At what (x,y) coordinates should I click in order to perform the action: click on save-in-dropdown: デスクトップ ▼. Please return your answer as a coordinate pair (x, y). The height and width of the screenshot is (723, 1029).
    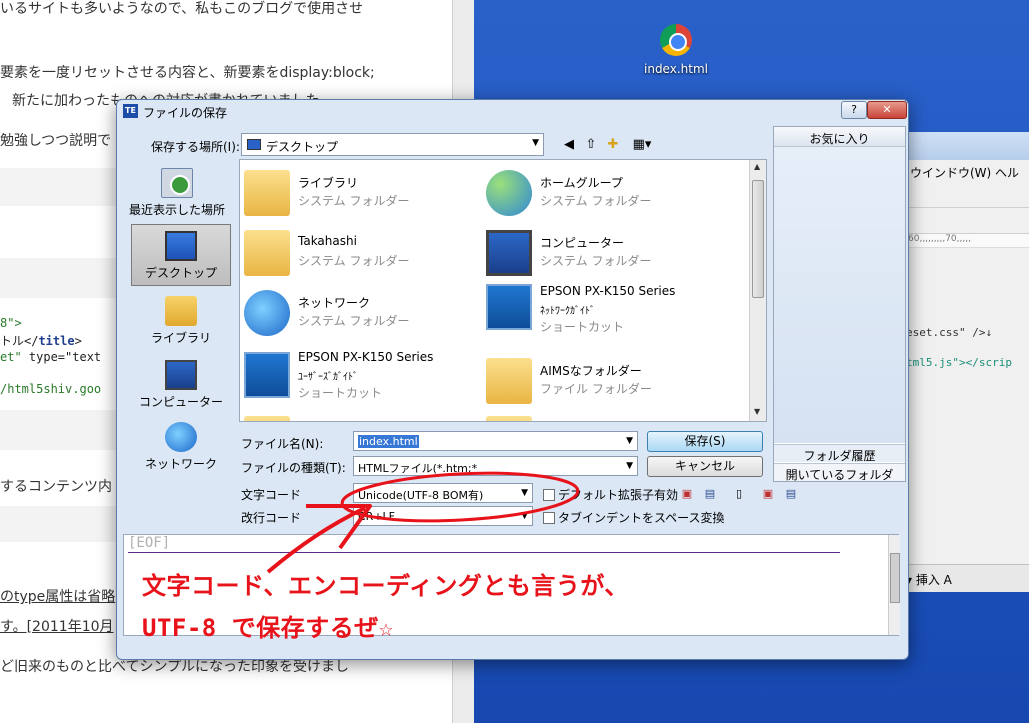
    Looking at the image, I should click on (392, 144).